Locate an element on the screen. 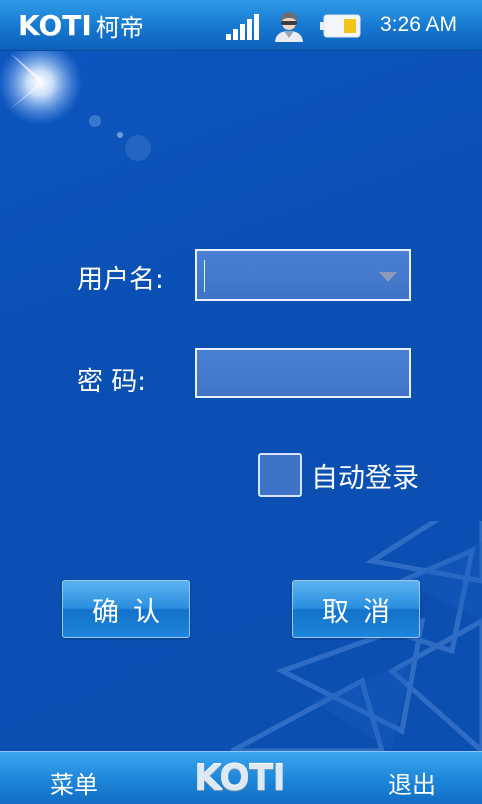  bottom-bar: 菜单 KOTI 退出 is located at coordinates (241, 777).